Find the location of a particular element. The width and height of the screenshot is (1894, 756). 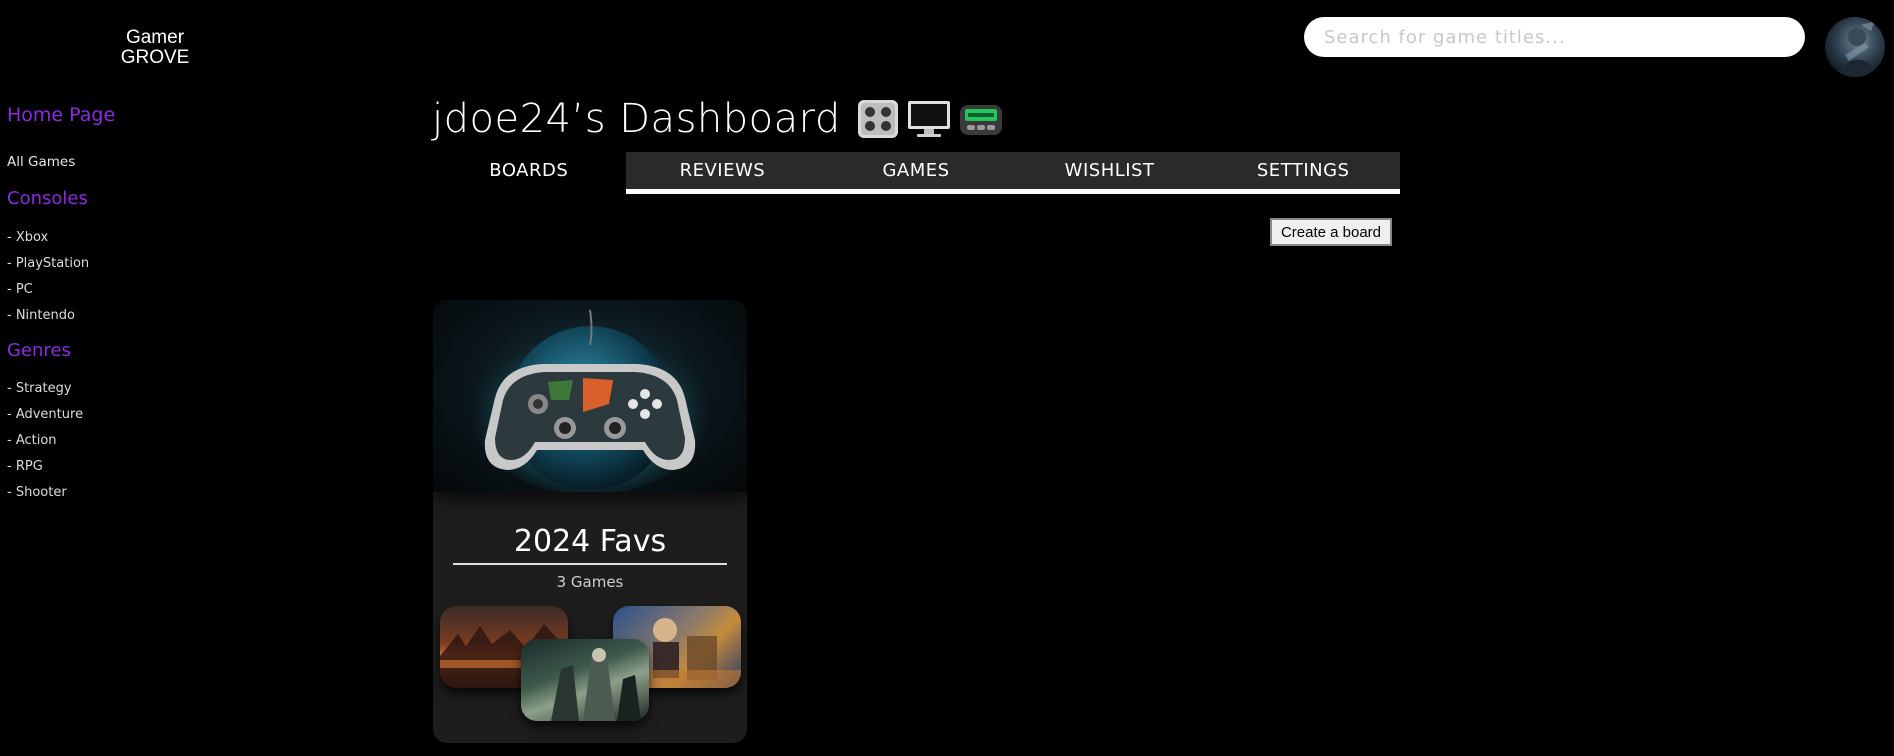

sidebar-item-action: - Action is located at coordinates (32, 440).